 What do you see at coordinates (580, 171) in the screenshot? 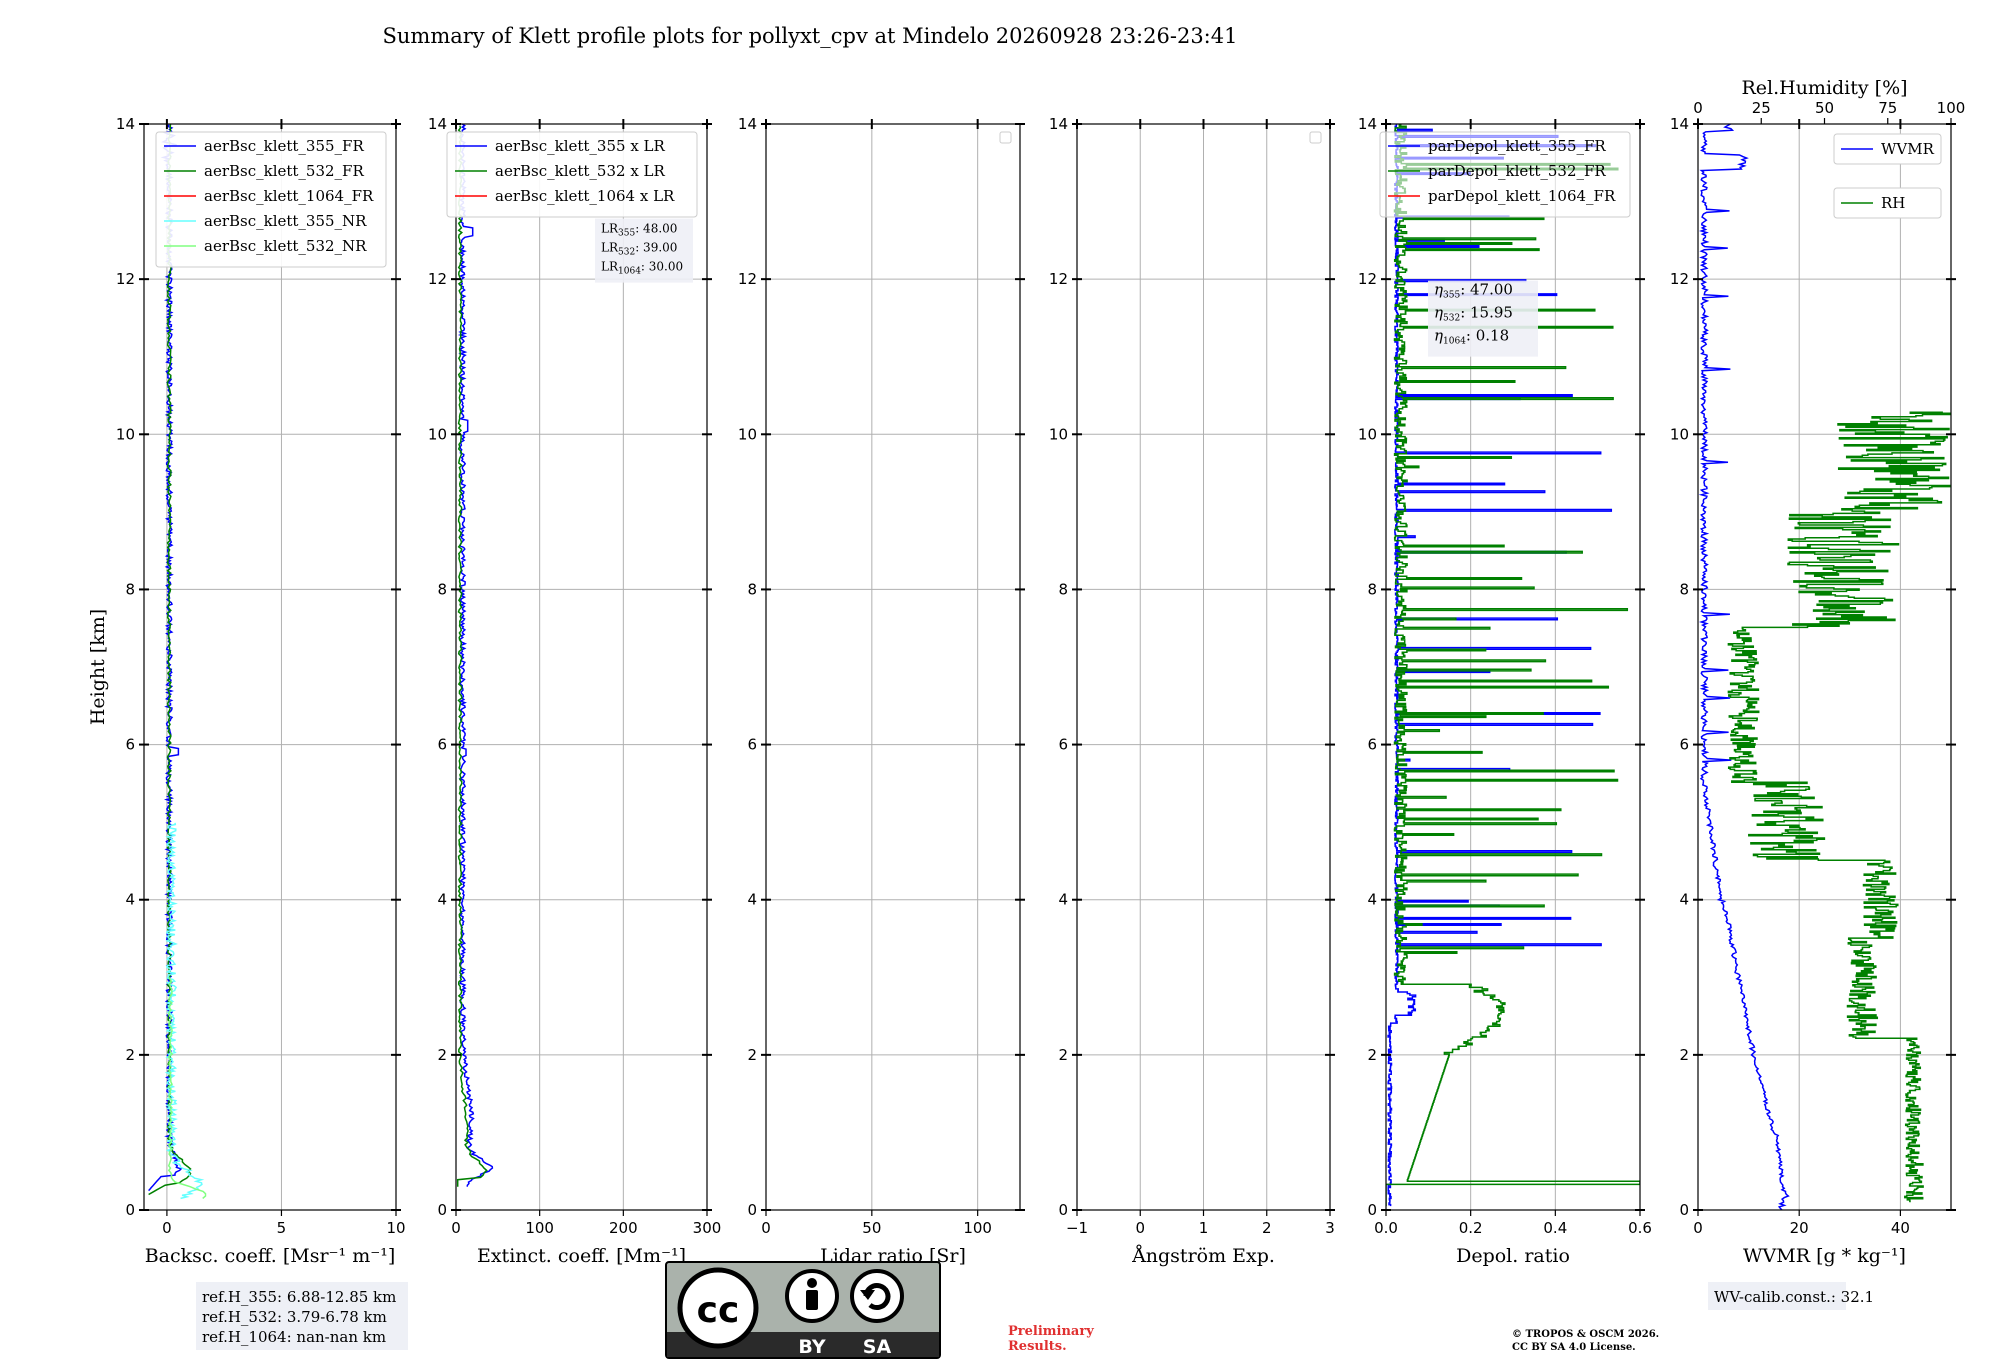
I see `legend-label: aerBsc_klett_532 x LR` at bounding box center [580, 171].